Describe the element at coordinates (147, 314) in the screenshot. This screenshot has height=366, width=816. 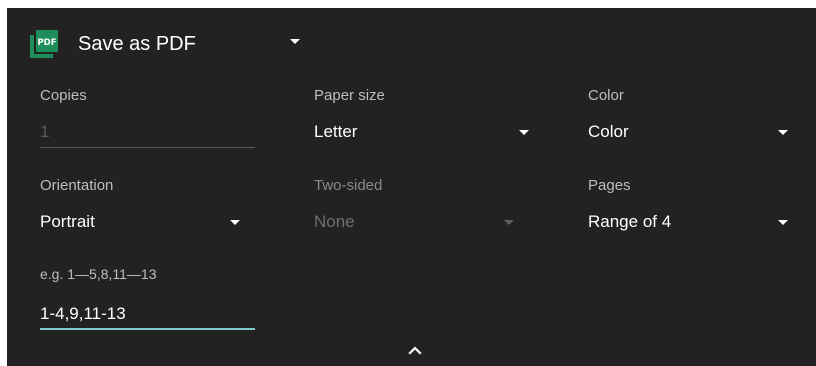
I see `page-range-input: 1-4,9,11-13` at that location.